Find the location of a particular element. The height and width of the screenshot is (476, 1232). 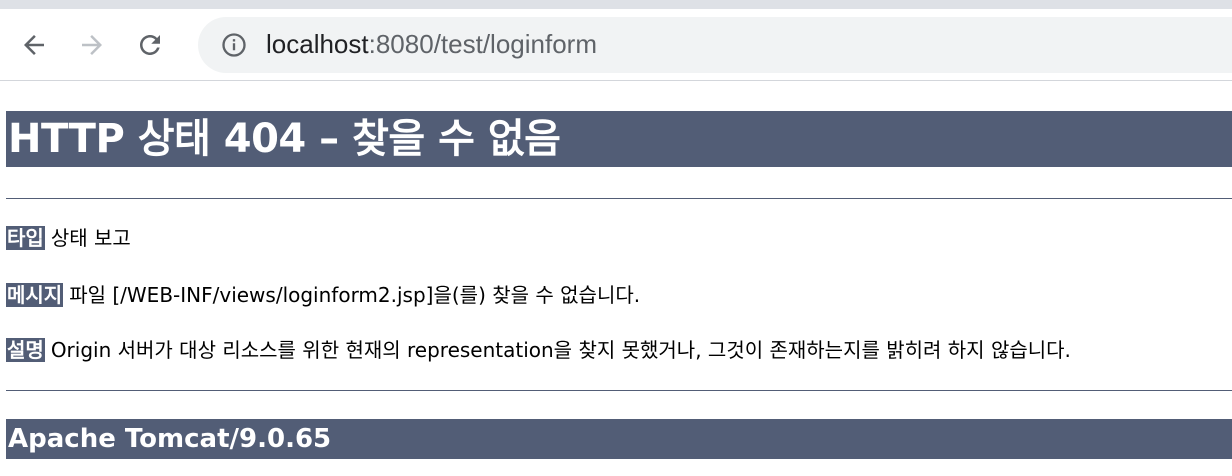

reload-icon is located at coordinates (150, 44).